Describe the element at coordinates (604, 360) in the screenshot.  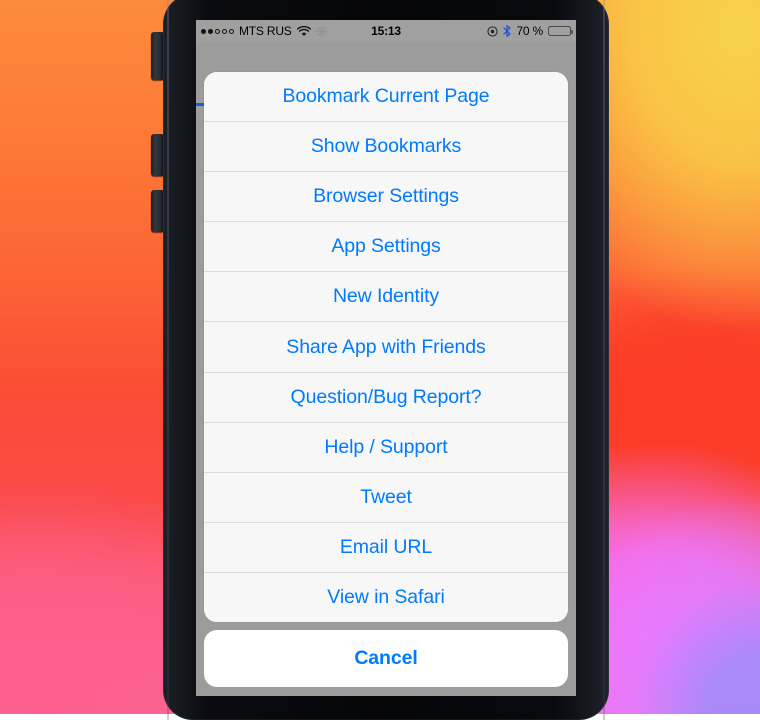
I see `phone-right-edge-highlight` at that location.